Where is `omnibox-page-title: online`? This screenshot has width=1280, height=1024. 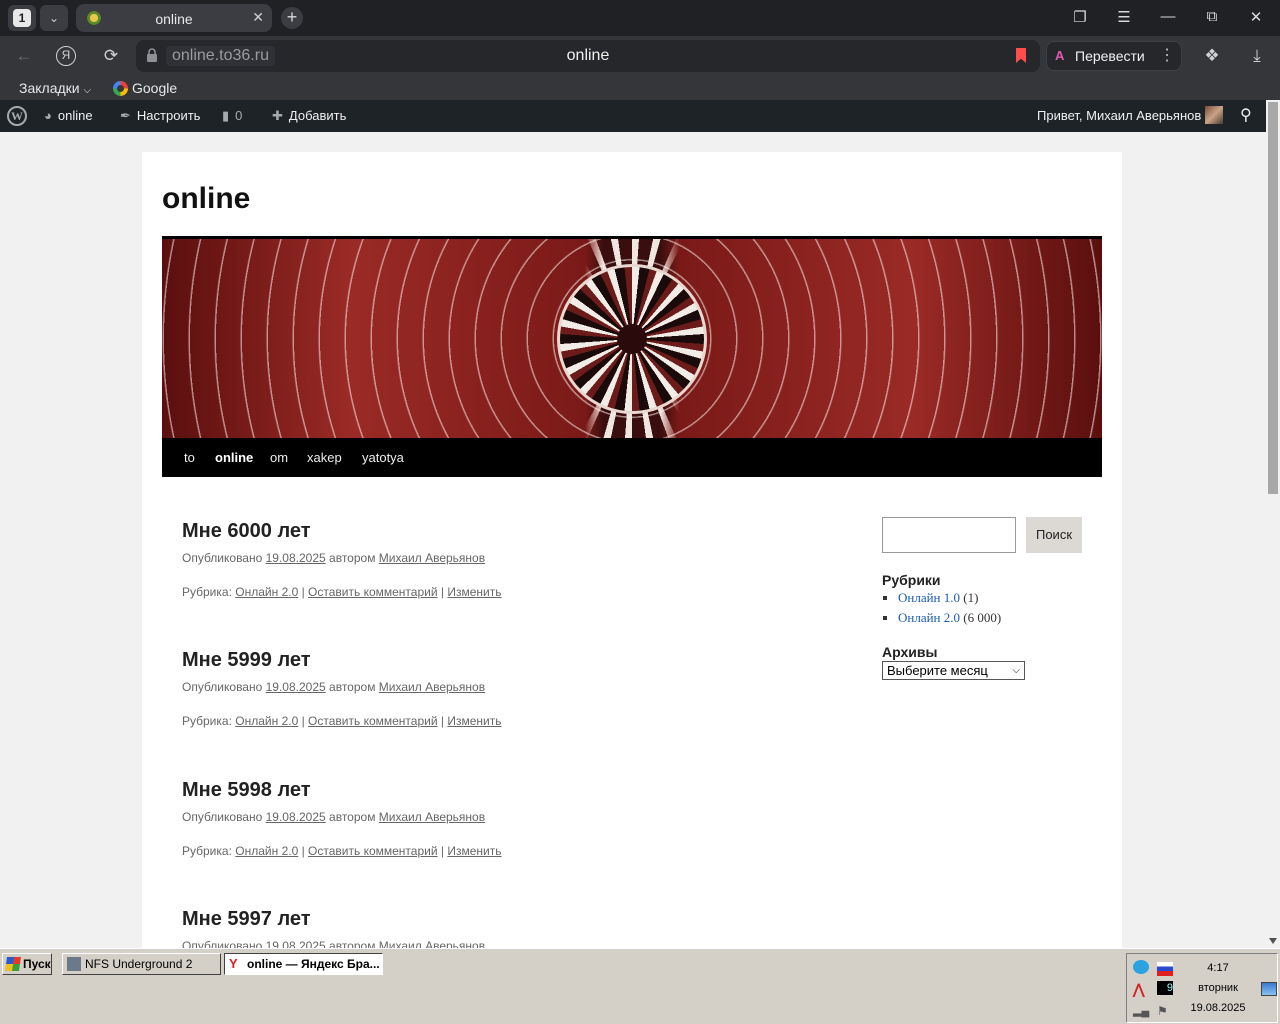 omnibox-page-title: online is located at coordinates (588, 55).